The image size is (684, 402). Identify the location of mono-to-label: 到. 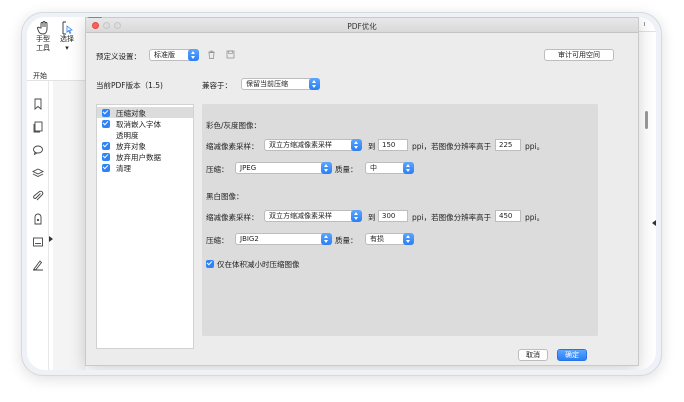
(372, 217).